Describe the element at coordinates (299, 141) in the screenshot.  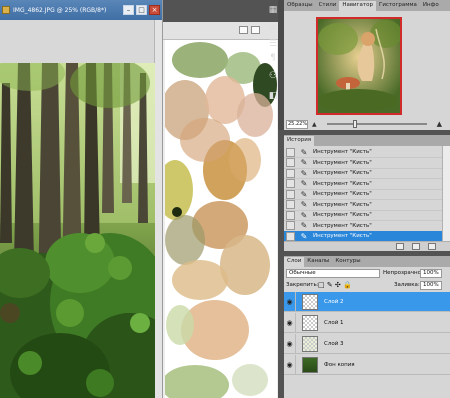
I see `tab-history: История` at that location.